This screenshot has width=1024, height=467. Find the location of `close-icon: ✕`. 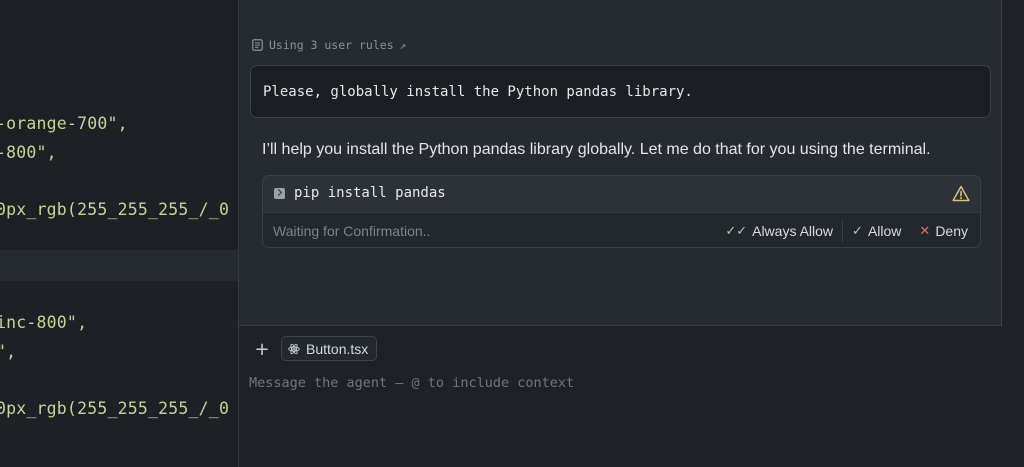

close-icon: ✕ is located at coordinates (925, 230).